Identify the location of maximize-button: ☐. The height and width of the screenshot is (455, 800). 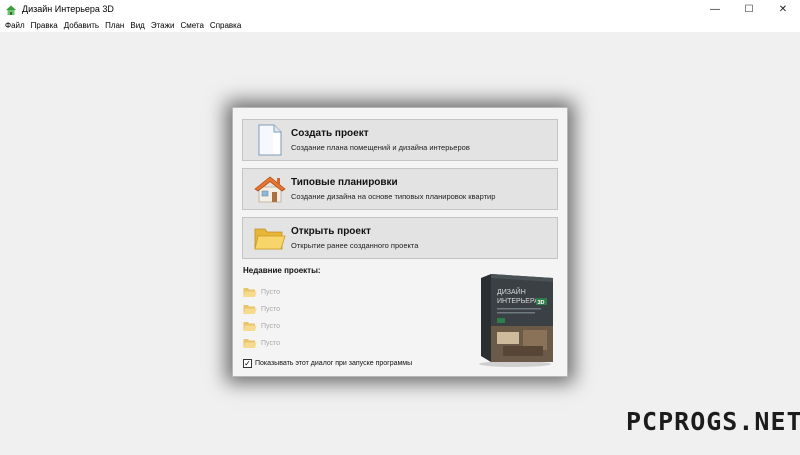
(749, 9).